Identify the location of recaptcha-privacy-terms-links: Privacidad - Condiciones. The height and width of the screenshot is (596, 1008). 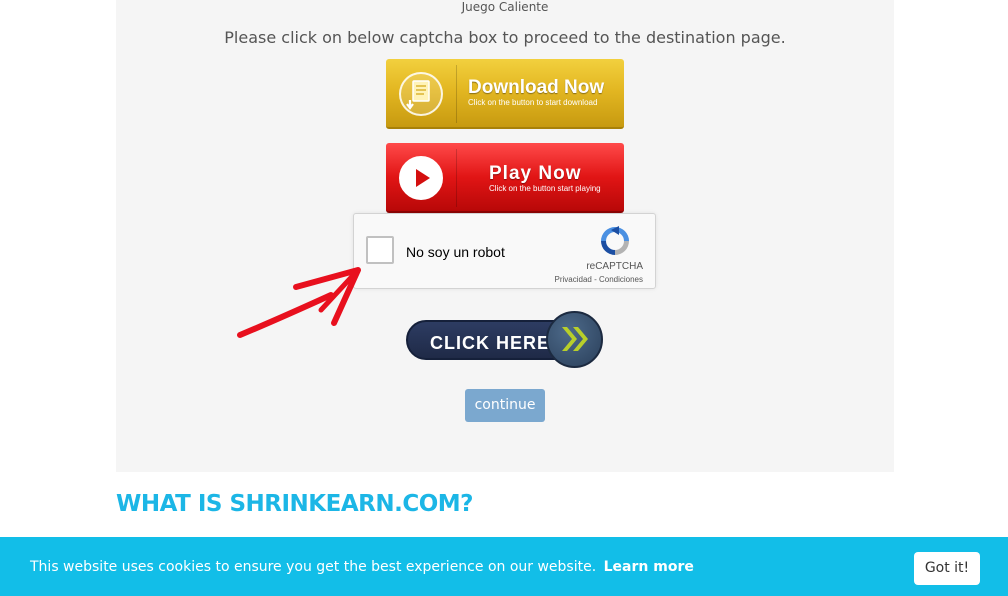
(599, 279).